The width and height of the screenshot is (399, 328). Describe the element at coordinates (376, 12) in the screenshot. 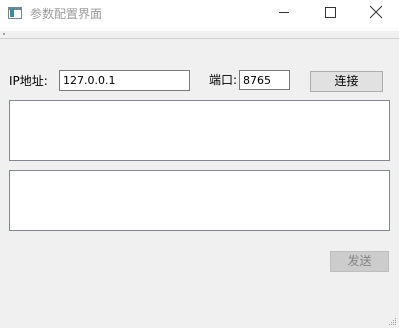

I see `close-icon` at that location.